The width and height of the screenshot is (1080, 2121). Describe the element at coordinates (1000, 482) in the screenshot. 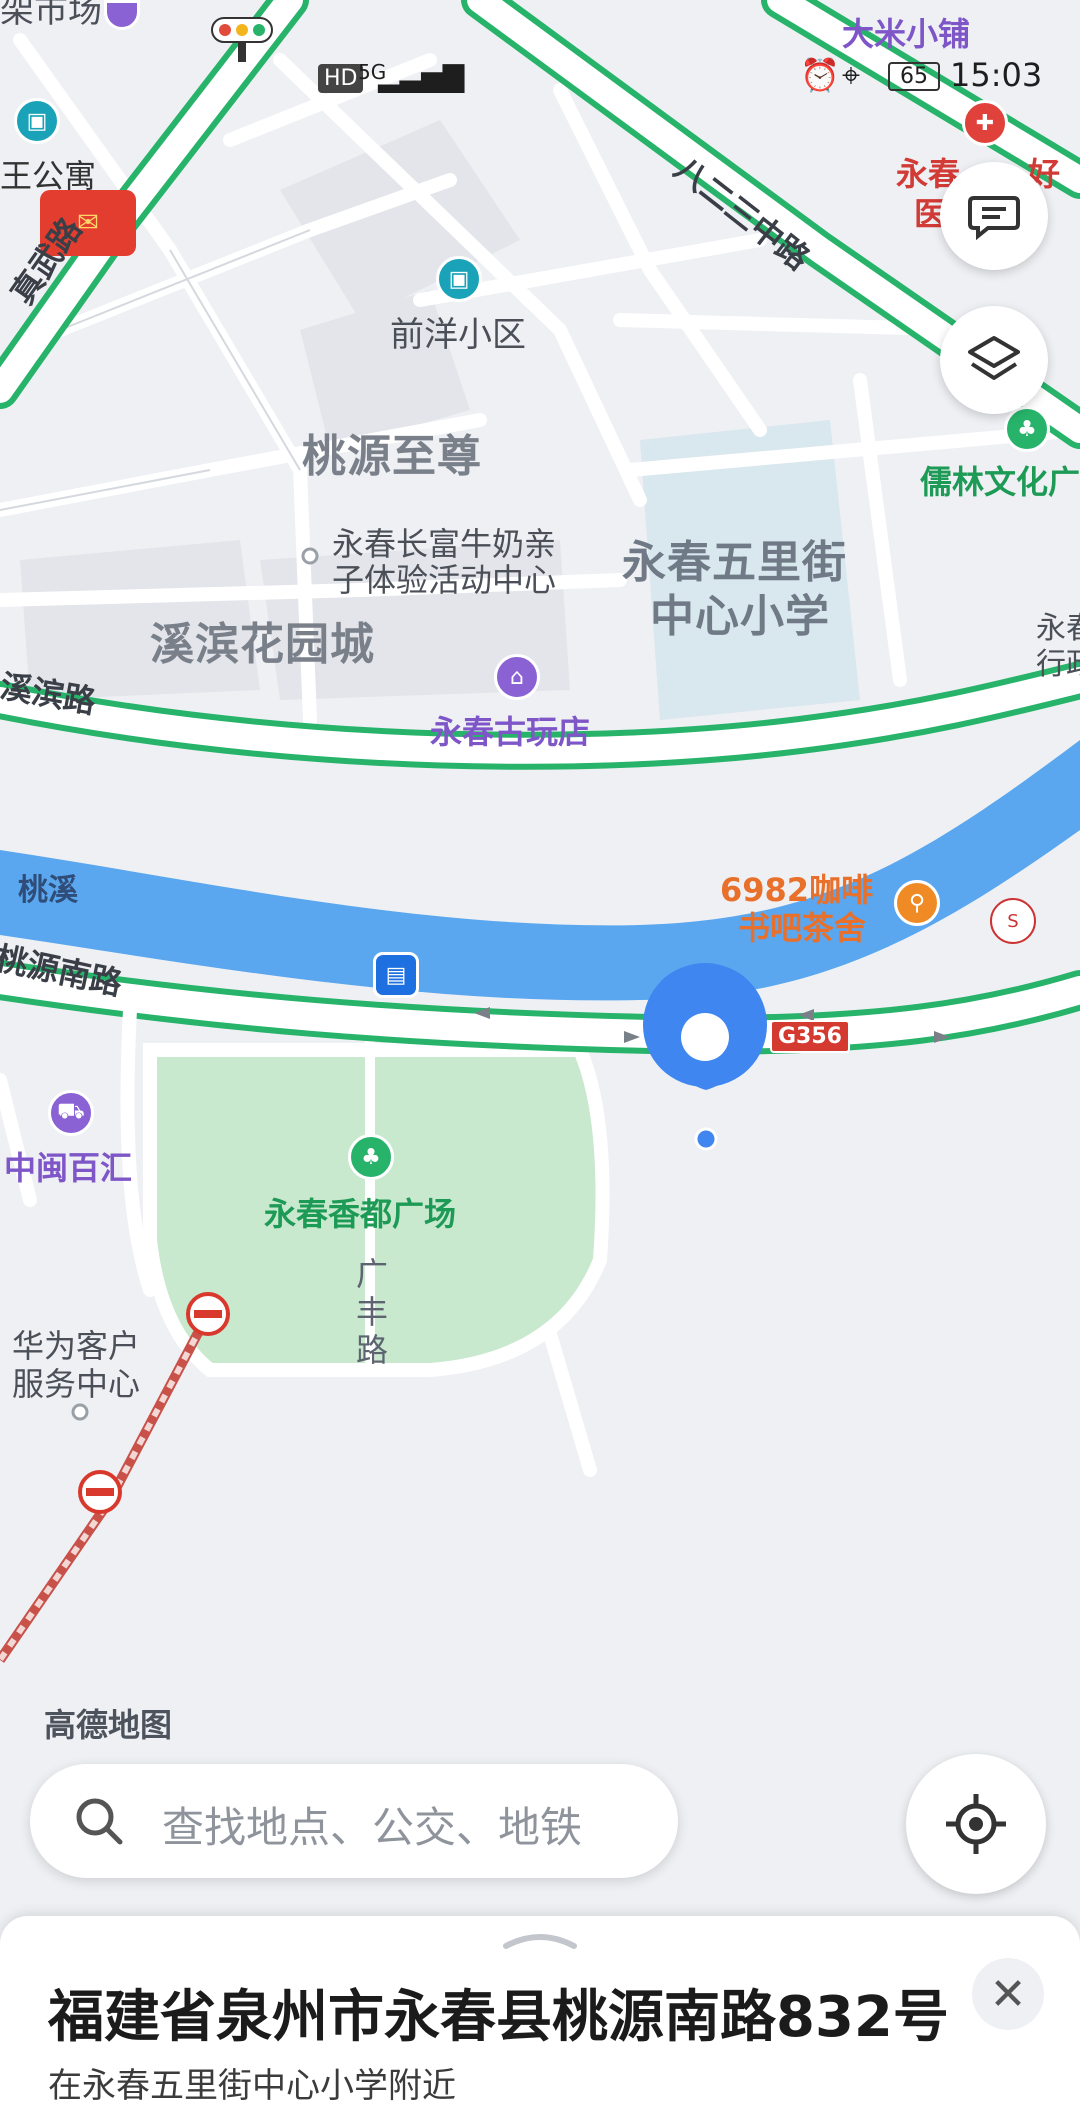

I see `label-rulin: 儒林文化广` at that location.